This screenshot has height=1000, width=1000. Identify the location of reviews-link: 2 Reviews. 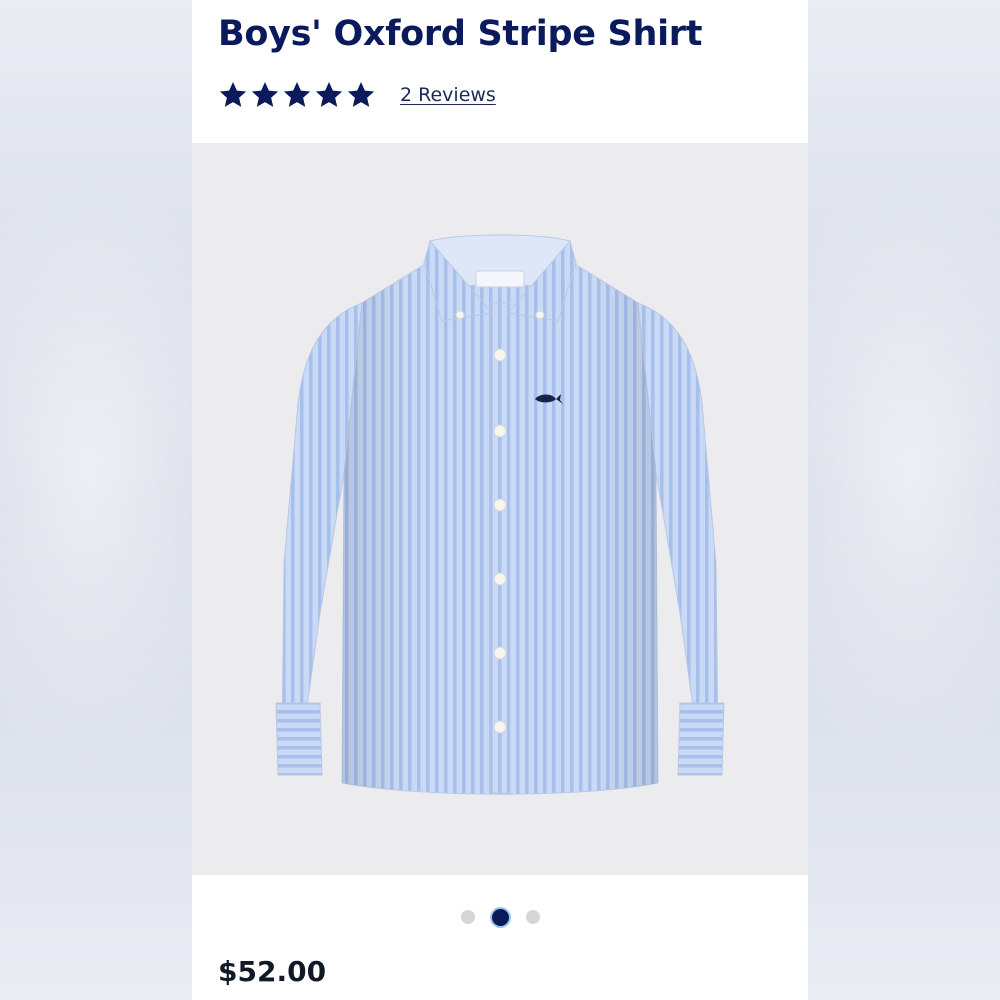
(448, 95).